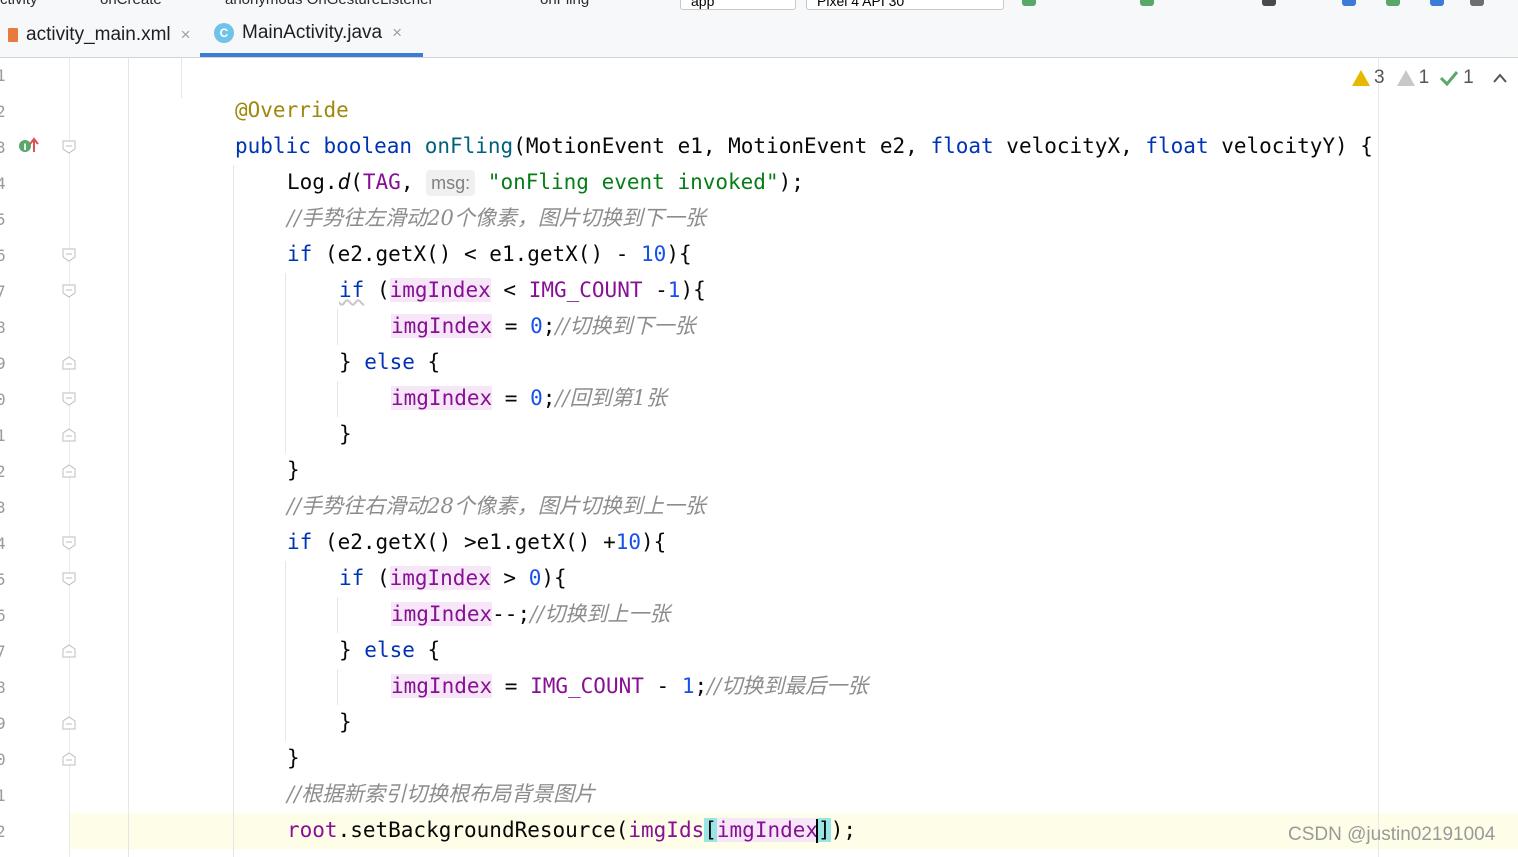 The image size is (1518, 857). I want to click on method-name: onFling, so click(469, 146).